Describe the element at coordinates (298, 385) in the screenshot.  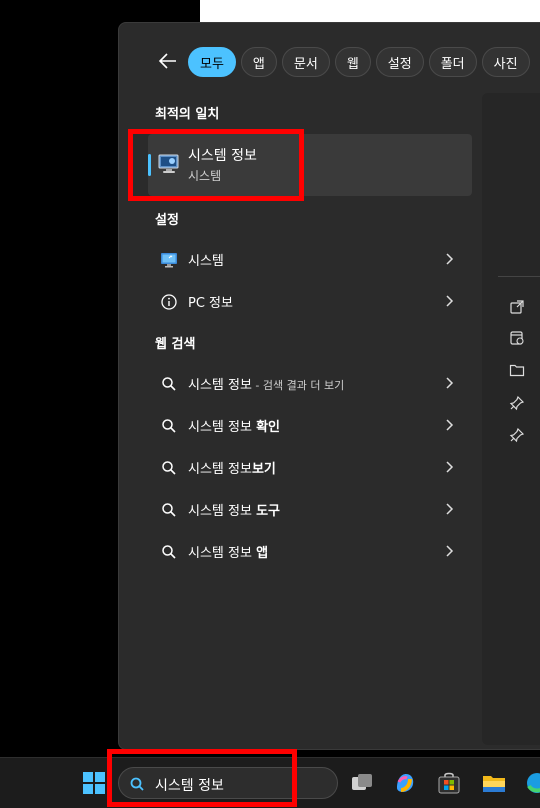
I see `web-result-hint: - 검색 결과 더 보기` at that location.